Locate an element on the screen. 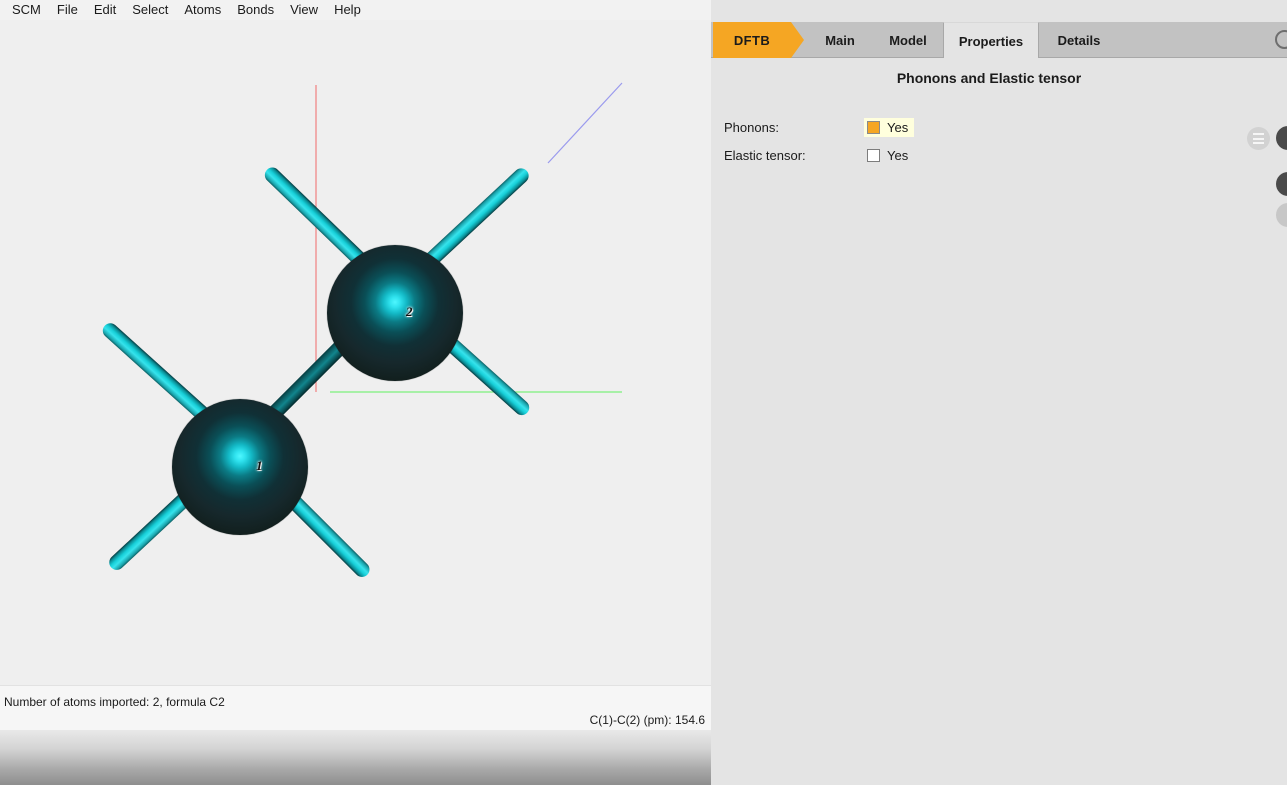  elastic-tensor-checkbox-label: Yes is located at coordinates (898, 155).